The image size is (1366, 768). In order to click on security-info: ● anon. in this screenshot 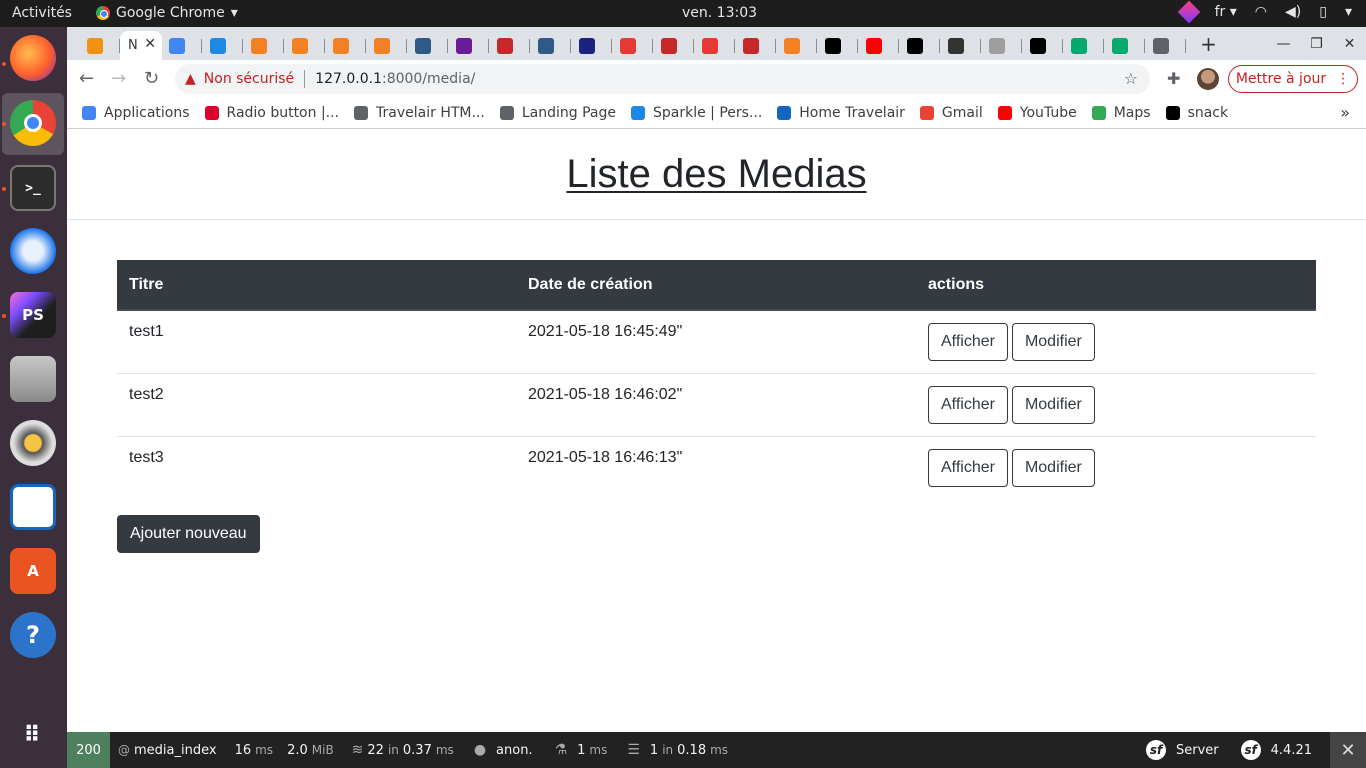, I will do `click(503, 750)`.